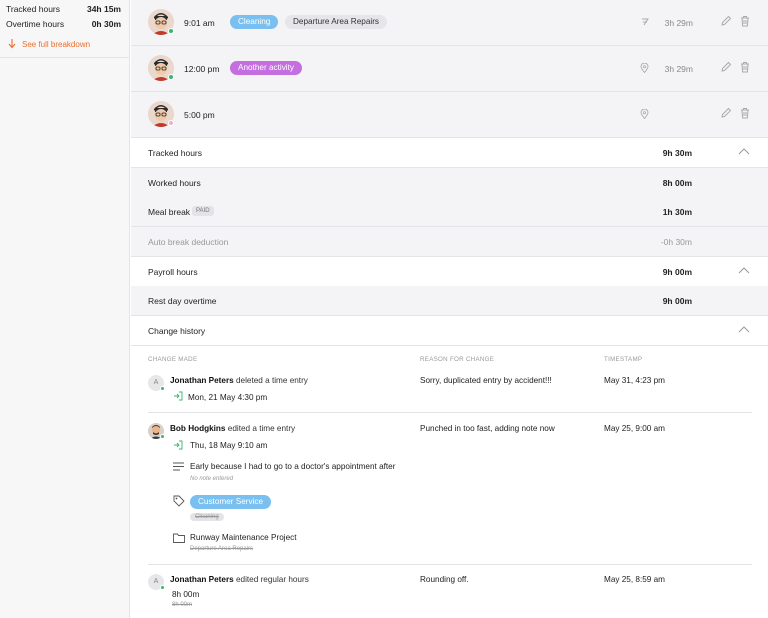 The image size is (768, 618). I want to click on entry-datetime: Mon, 21 May 4:30 pm, so click(228, 397).